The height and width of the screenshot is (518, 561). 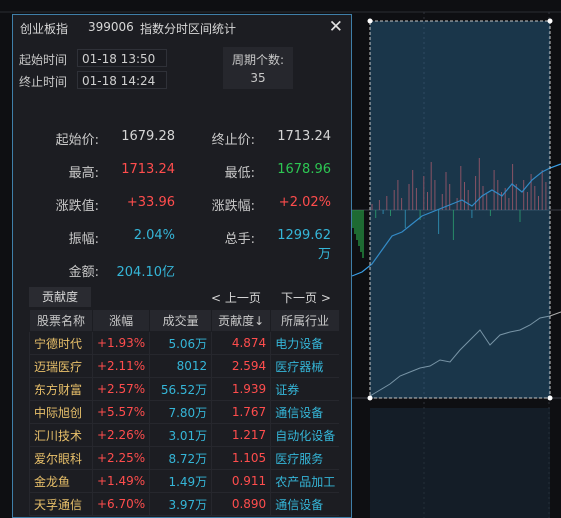 I want to click on col-header-volume: 成交量, so click(x=181, y=320).